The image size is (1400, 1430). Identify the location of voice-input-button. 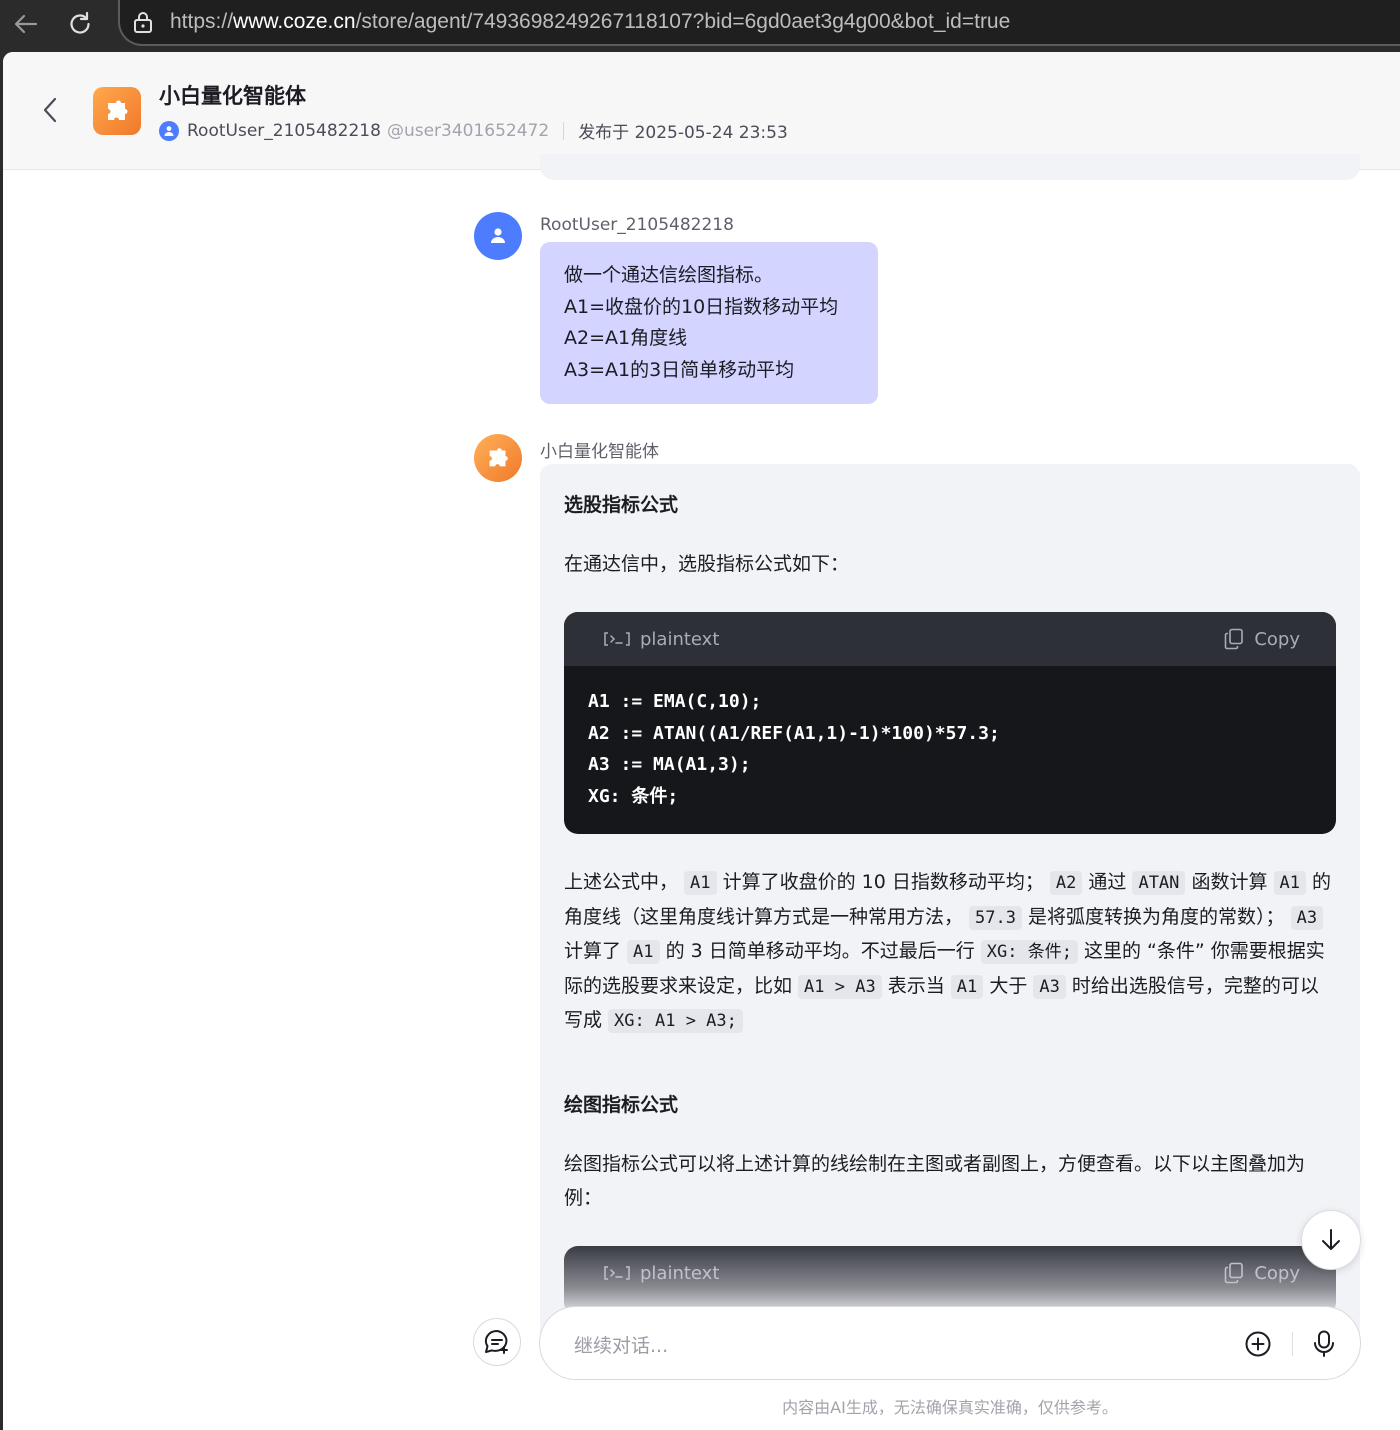
(1324, 1344).